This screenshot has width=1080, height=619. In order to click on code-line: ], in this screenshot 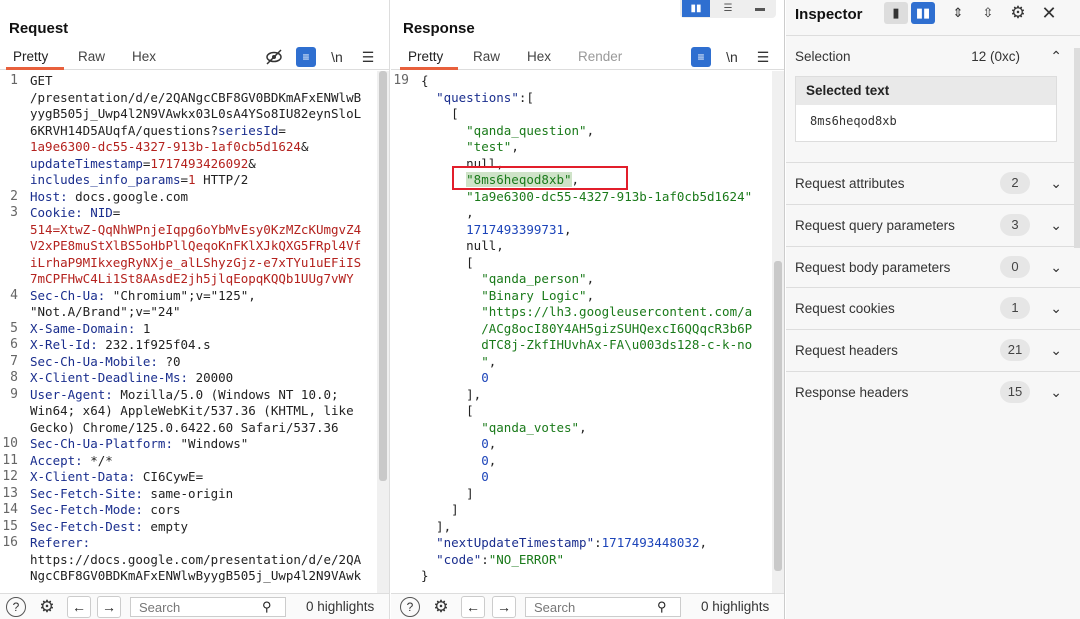, I will do `click(436, 527)`.